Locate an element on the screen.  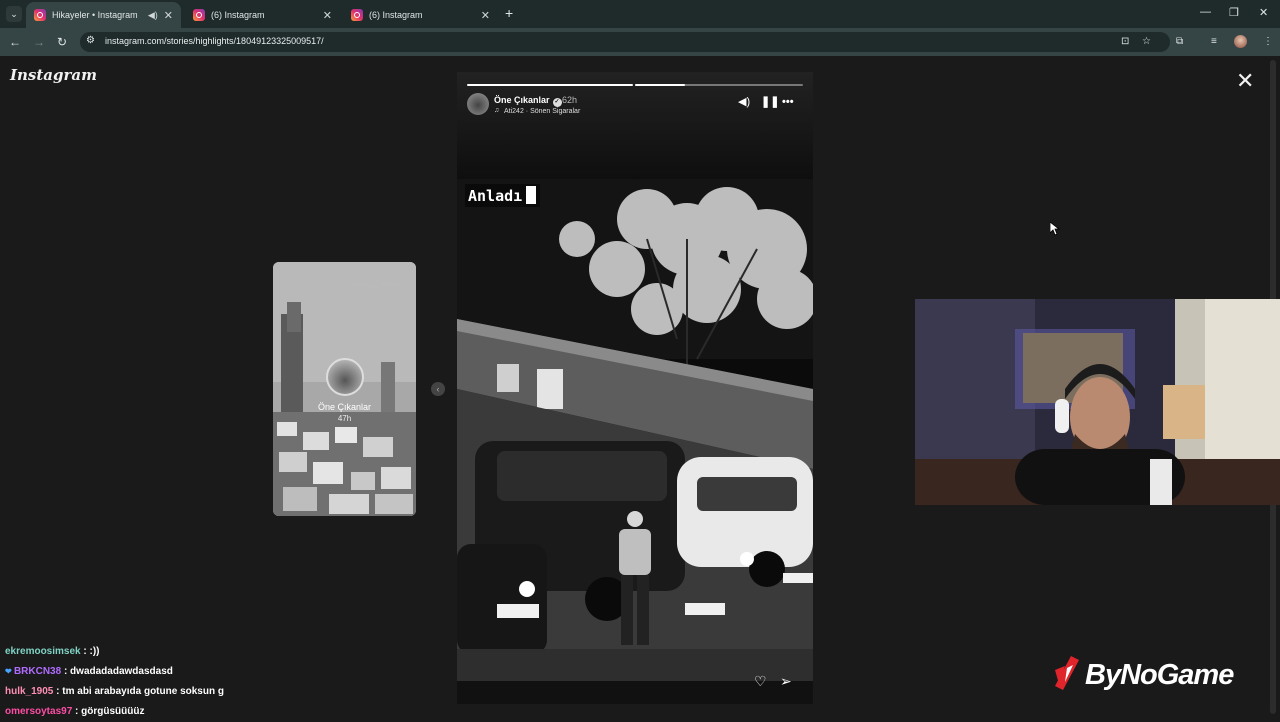
story-username: Öne Çıkanlar ✓ is located at coordinates (528, 101).